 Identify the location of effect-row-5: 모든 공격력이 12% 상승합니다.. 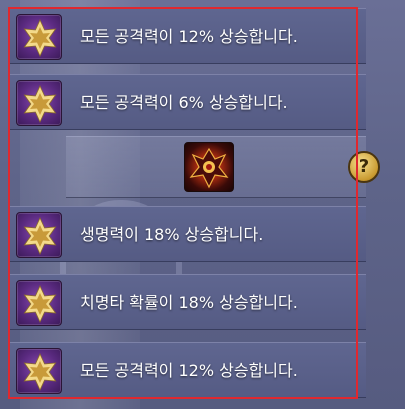
(187, 370).